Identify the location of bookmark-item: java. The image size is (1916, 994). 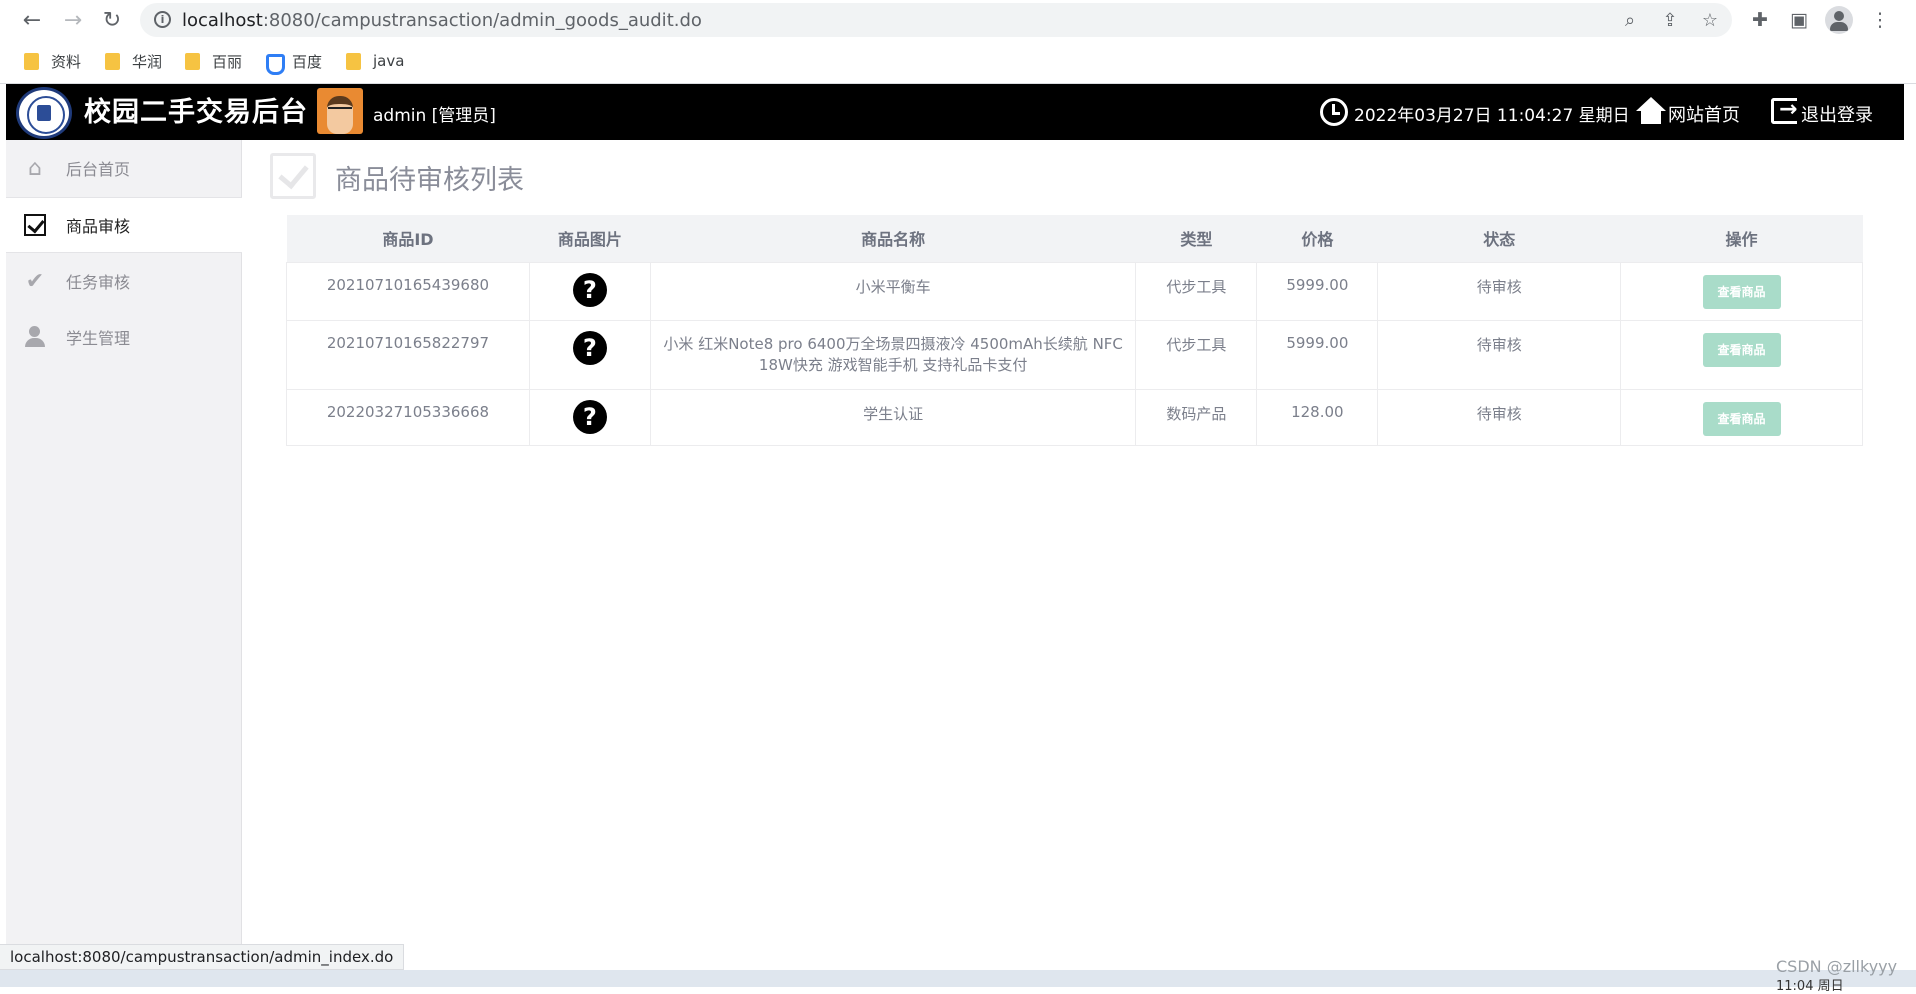
(375, 61).